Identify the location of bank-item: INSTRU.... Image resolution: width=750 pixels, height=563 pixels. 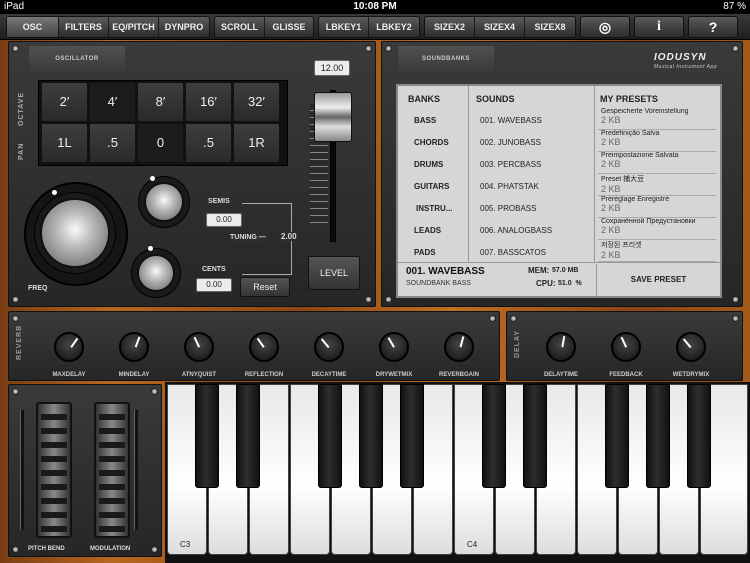
(434, 208).